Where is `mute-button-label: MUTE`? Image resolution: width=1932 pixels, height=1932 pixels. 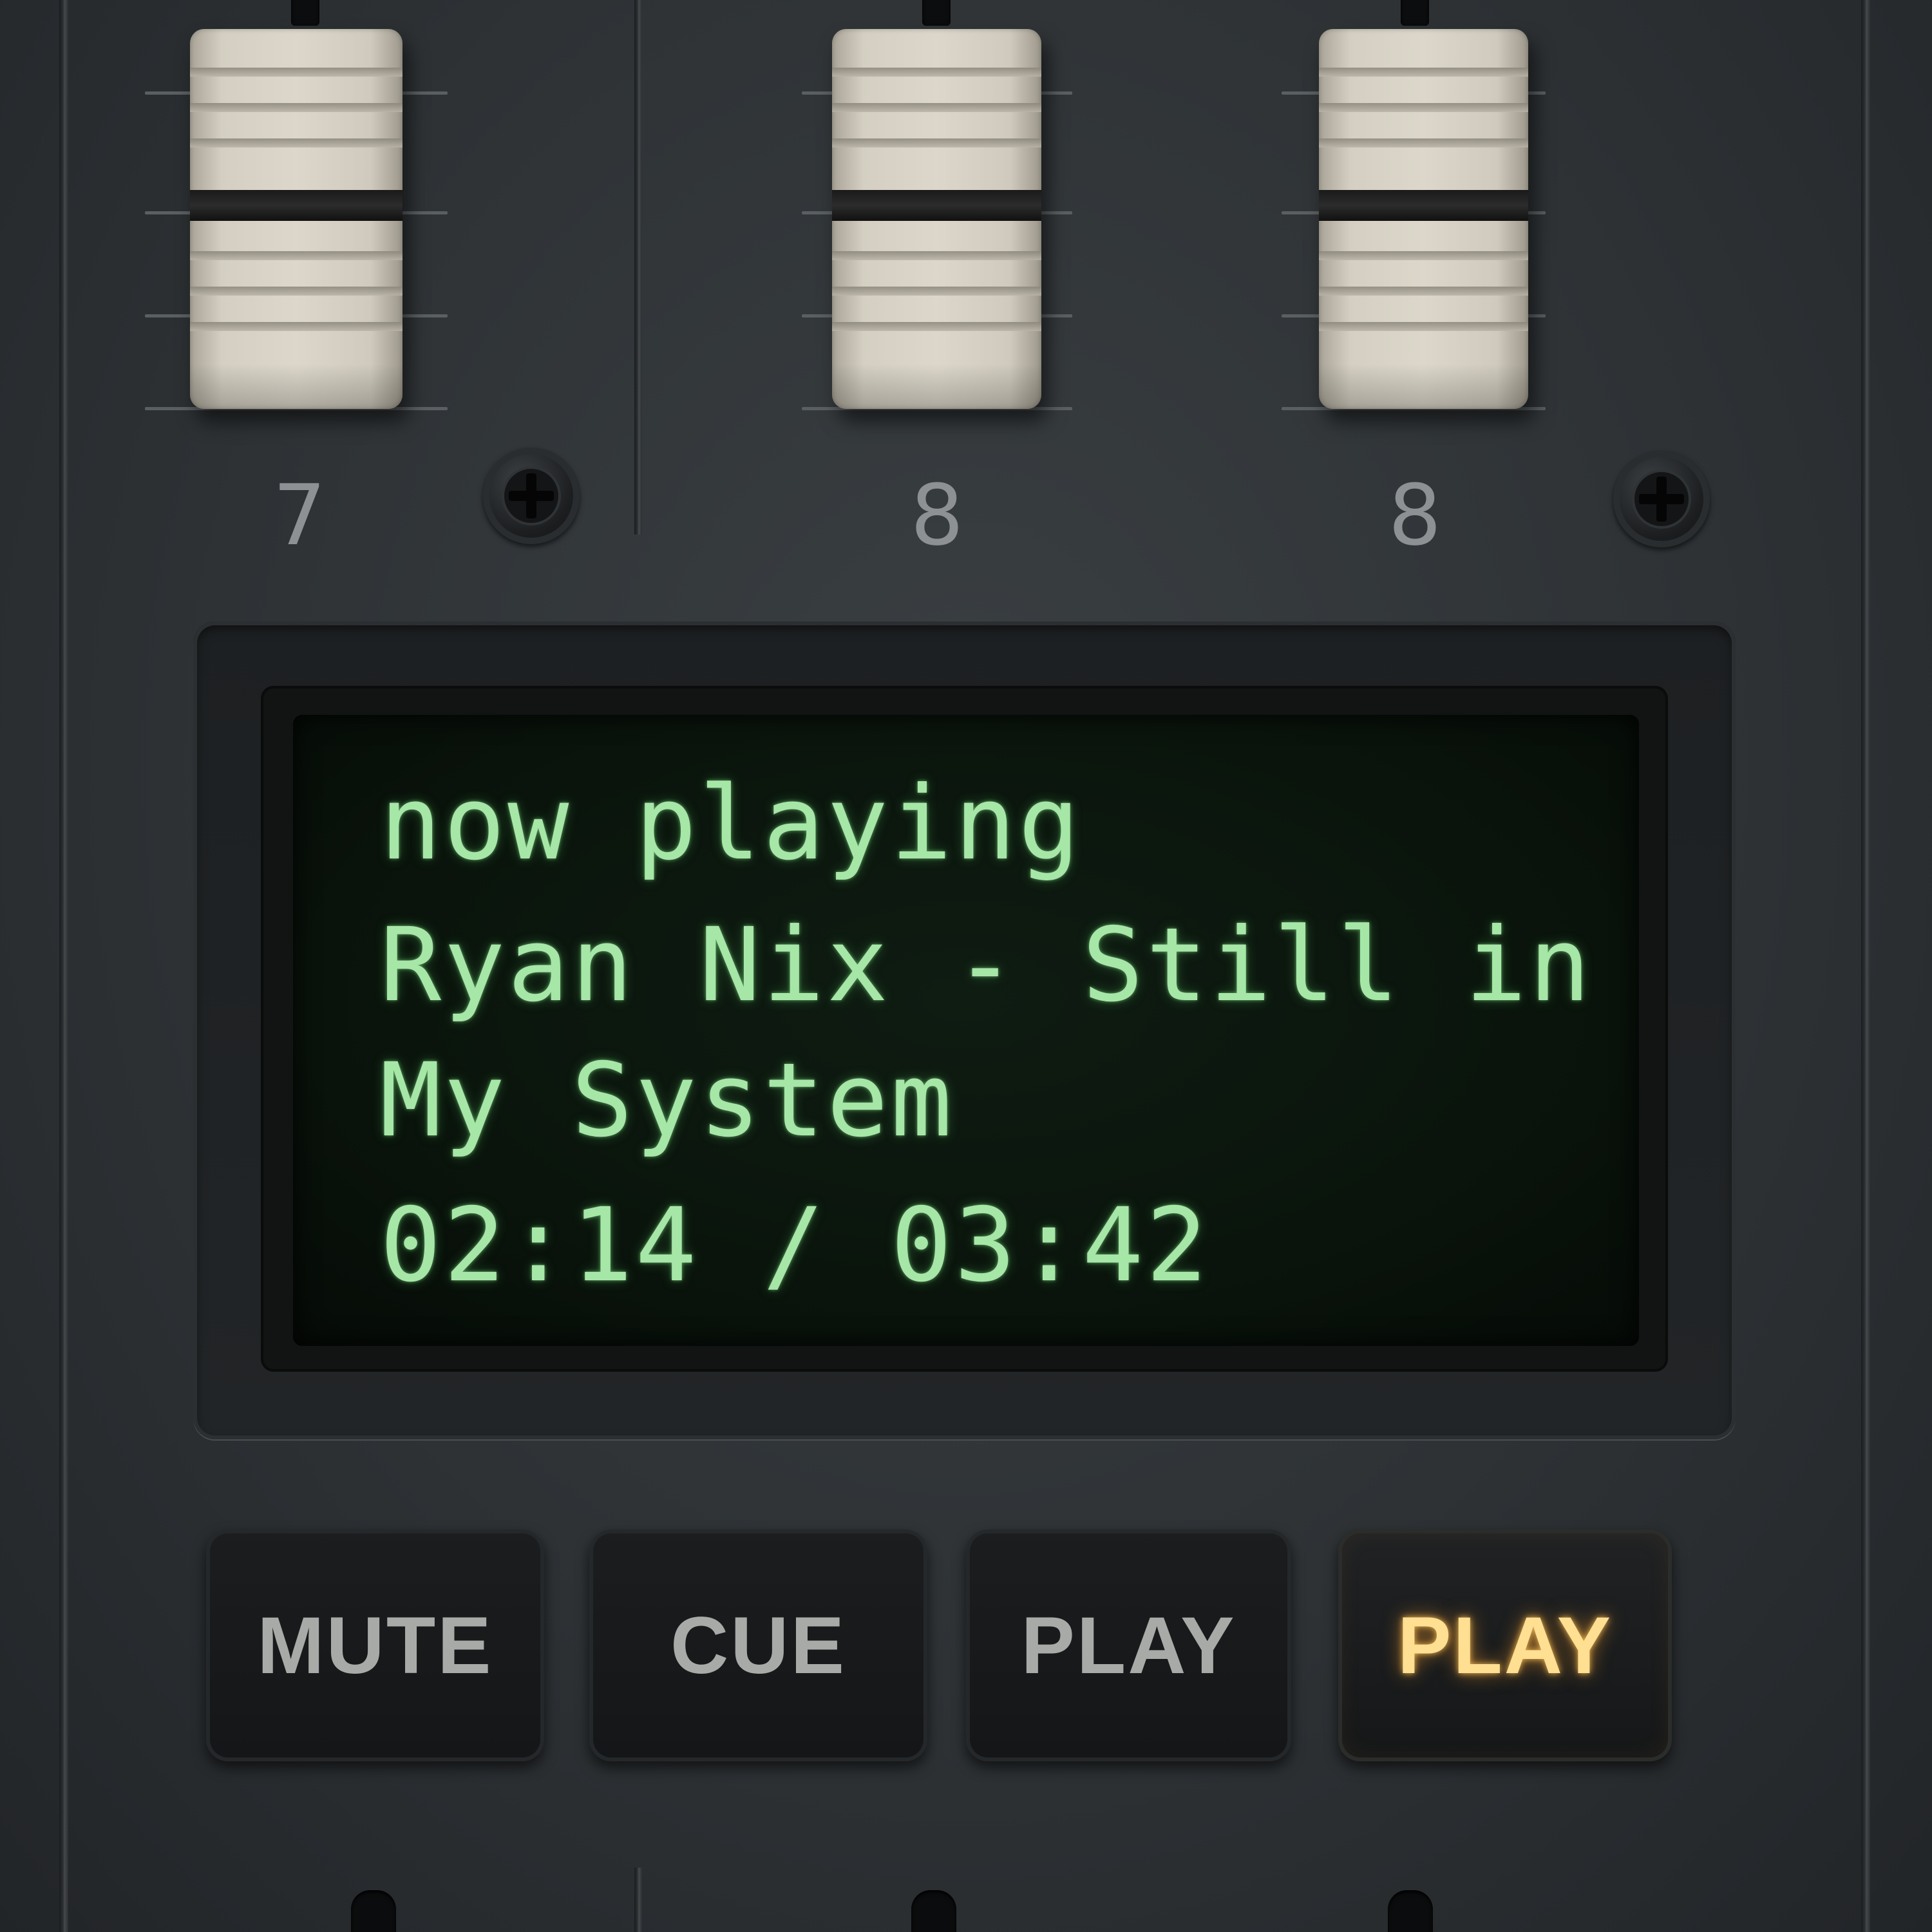 mute-button-label: MUTE is located at coordinates (375, 1645).